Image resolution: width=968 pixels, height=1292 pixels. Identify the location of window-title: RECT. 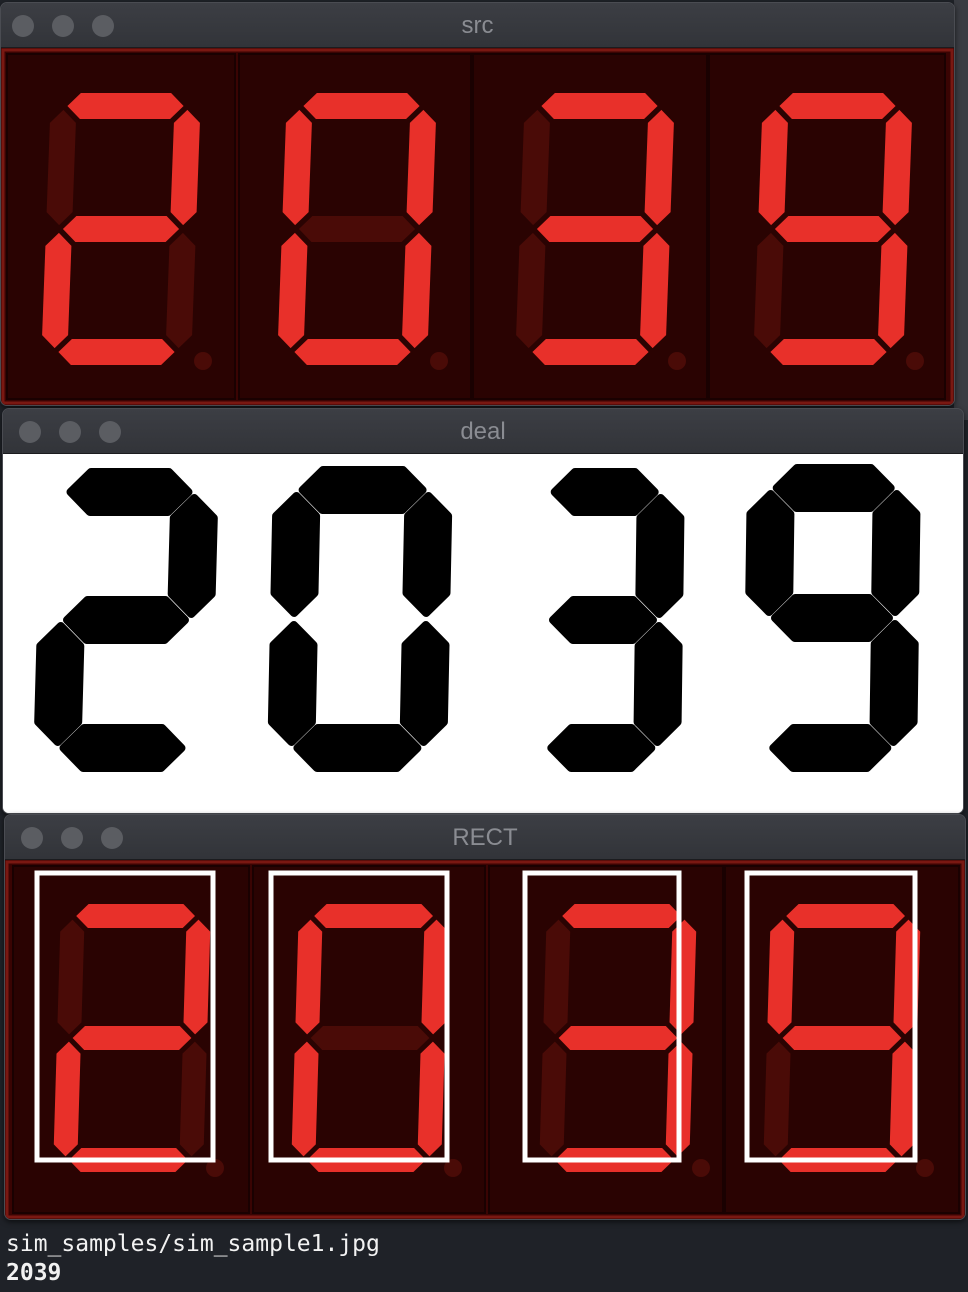
(485, 837).